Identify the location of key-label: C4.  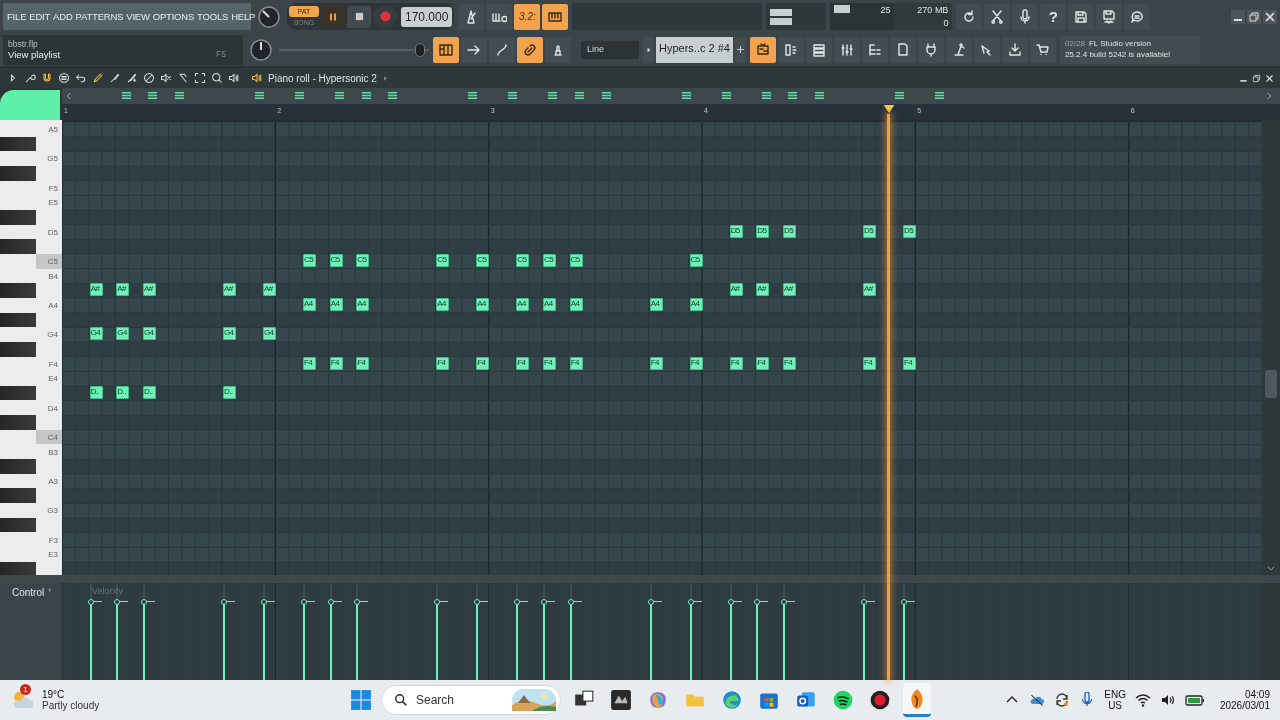
(52, 437).